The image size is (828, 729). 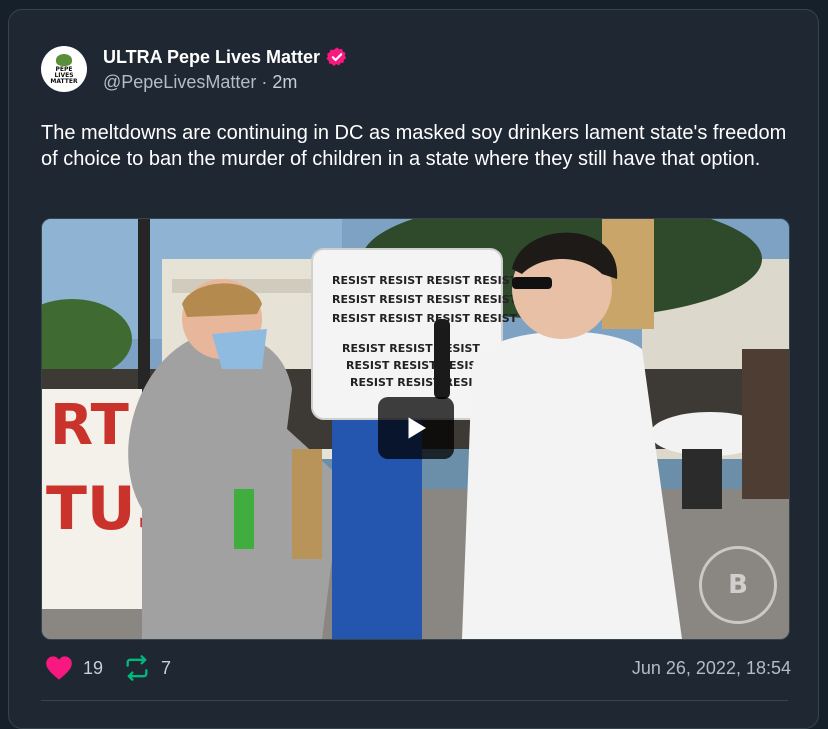 I want to click on like-button: 19, so click(x=74, y=668).